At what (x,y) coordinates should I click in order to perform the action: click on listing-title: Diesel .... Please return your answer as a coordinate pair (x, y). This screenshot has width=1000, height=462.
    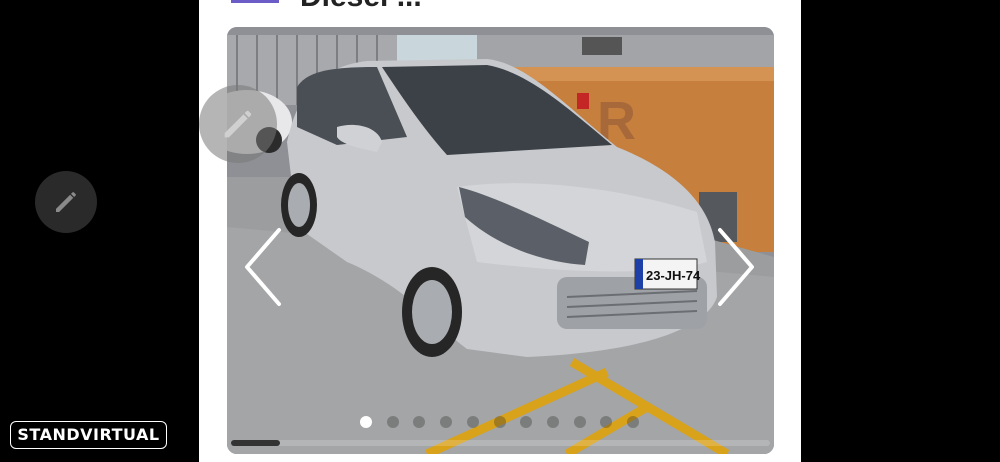
    Looking at the image, I should click on (361, 4).